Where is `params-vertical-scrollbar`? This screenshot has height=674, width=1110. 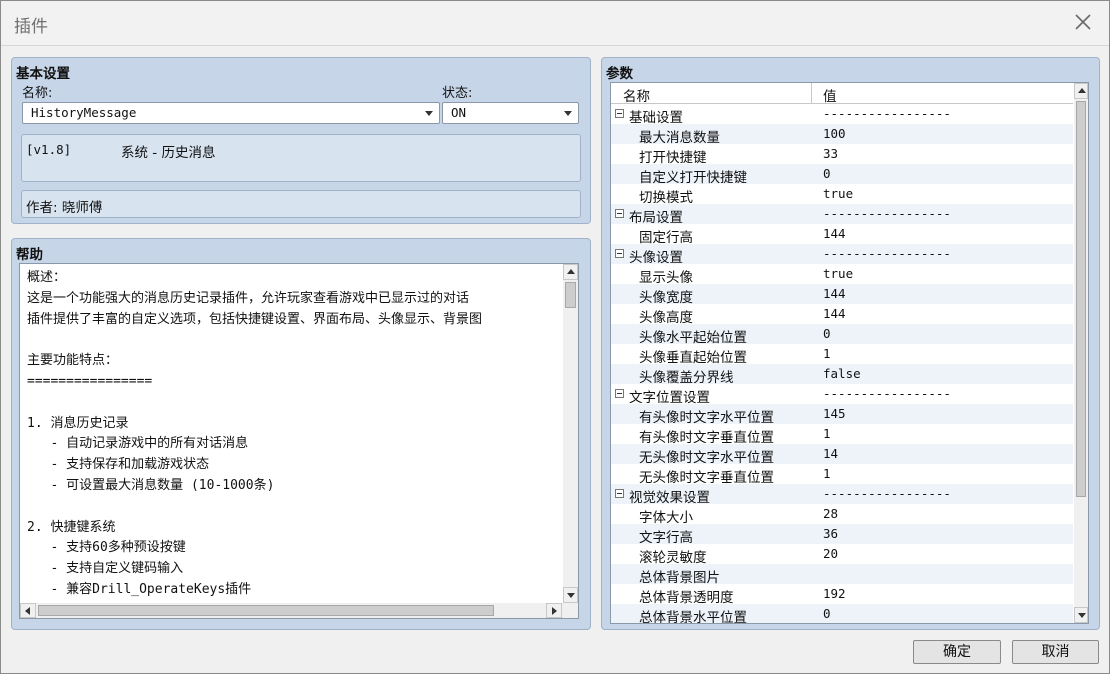
params-vertical-scrollbar is located at coordinates (1081, 353).